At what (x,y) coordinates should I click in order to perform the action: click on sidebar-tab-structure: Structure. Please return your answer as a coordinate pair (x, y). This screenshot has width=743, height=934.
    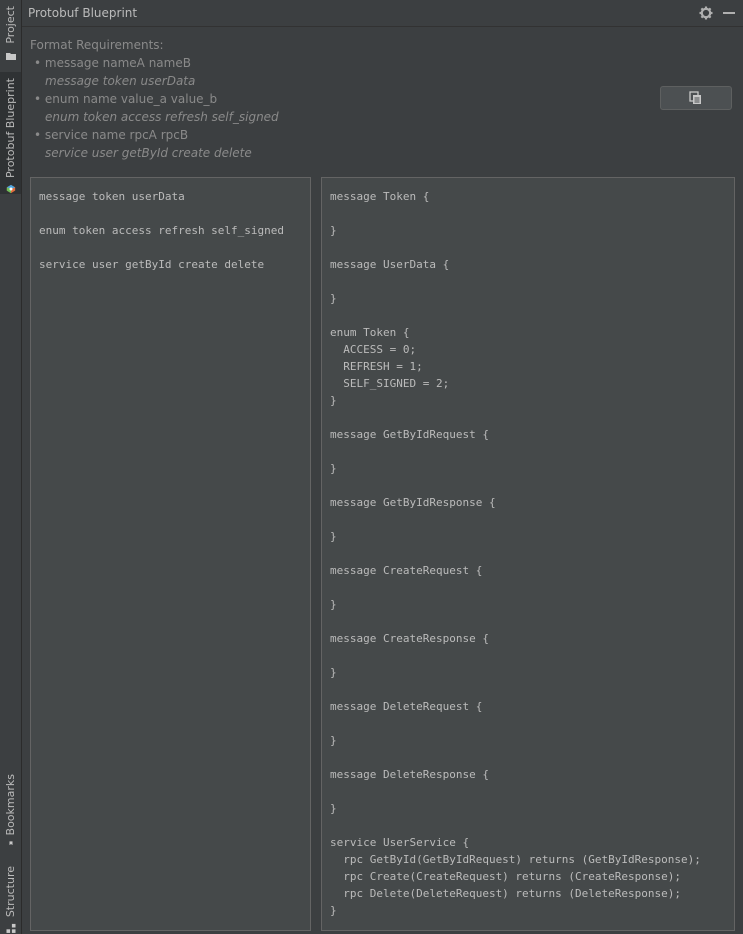
    Looking at the image, I should click on (10, 897).